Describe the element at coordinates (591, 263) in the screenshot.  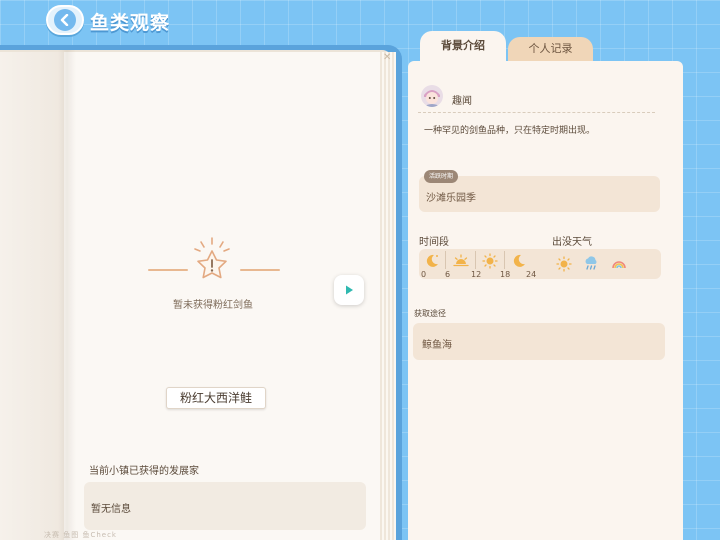
I see `rain-icon` at that location.